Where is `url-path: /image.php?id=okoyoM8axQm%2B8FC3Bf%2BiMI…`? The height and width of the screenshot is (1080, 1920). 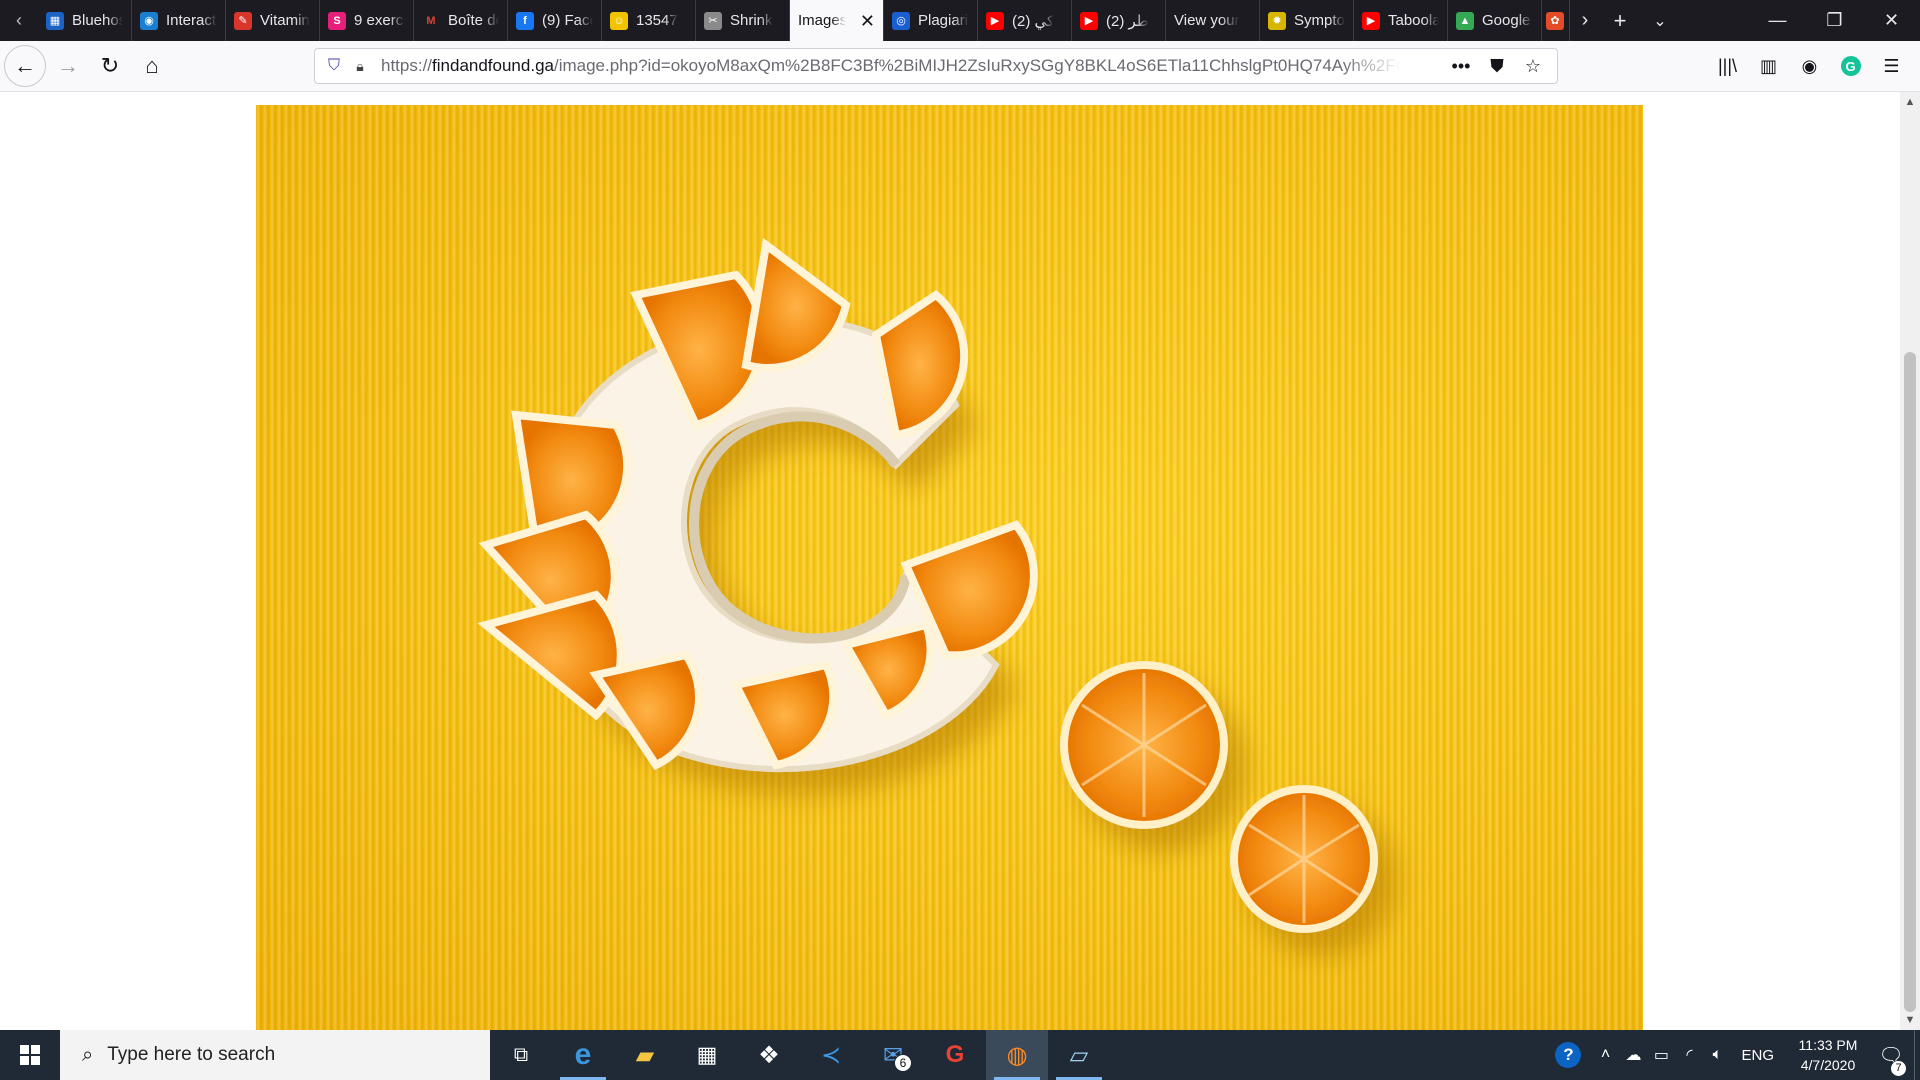 url-path: /image.php?id=okoyoM8axQm%2B8FC3Bf%2BiMI… is located at coordinates (977, 65).